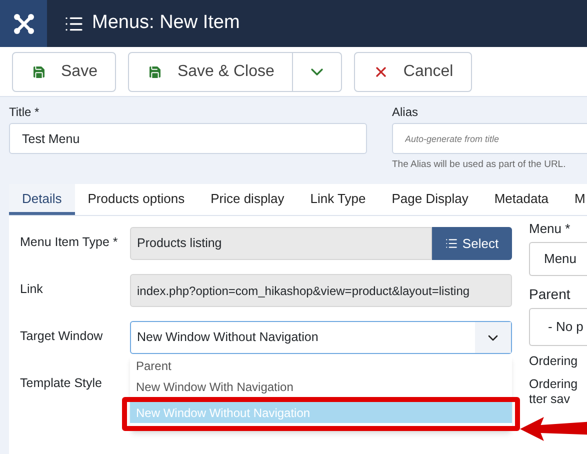 The image size is (587, 454). I want to click on title-label: Title *, so click(24, 112).